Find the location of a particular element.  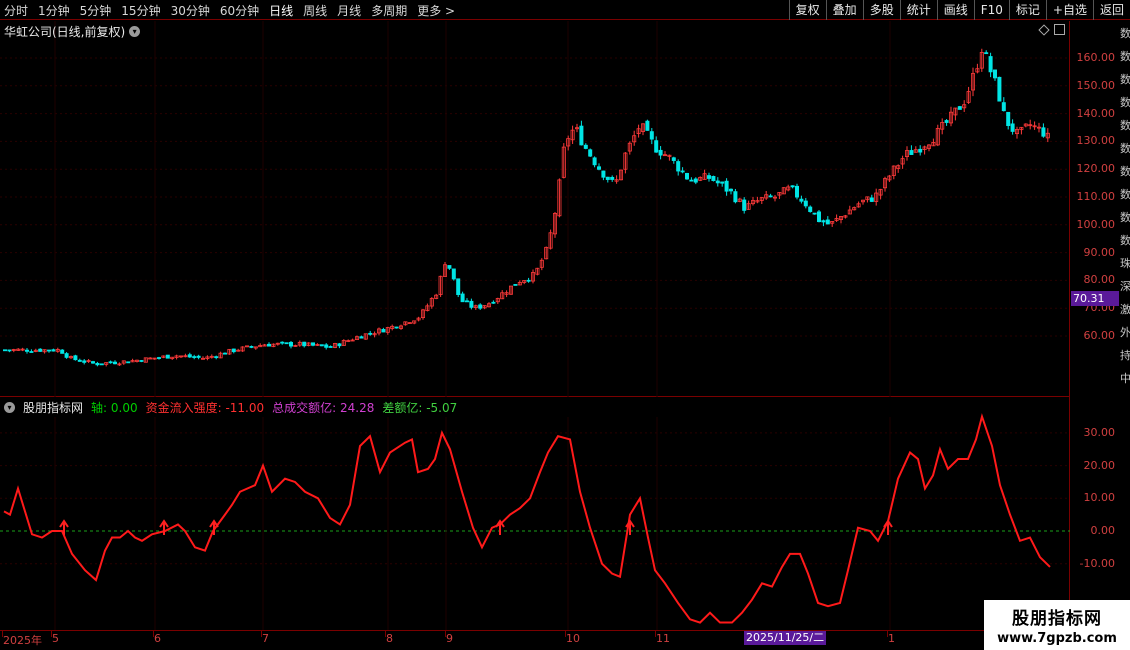

y-label: 20.00 is located at coordinates (1099, 465).